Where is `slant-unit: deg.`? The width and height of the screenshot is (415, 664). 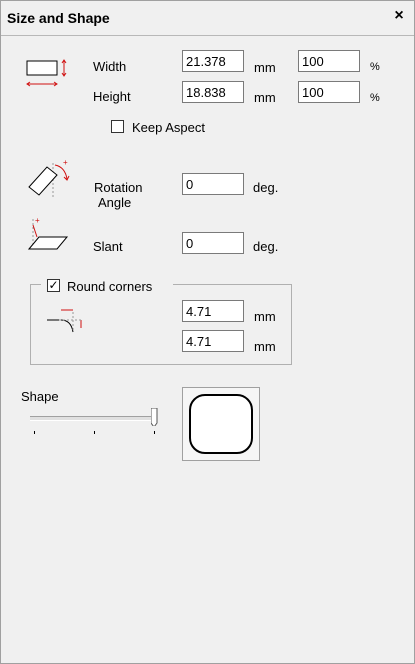
slant-unit: deg. is located at coordinates (266, 246).